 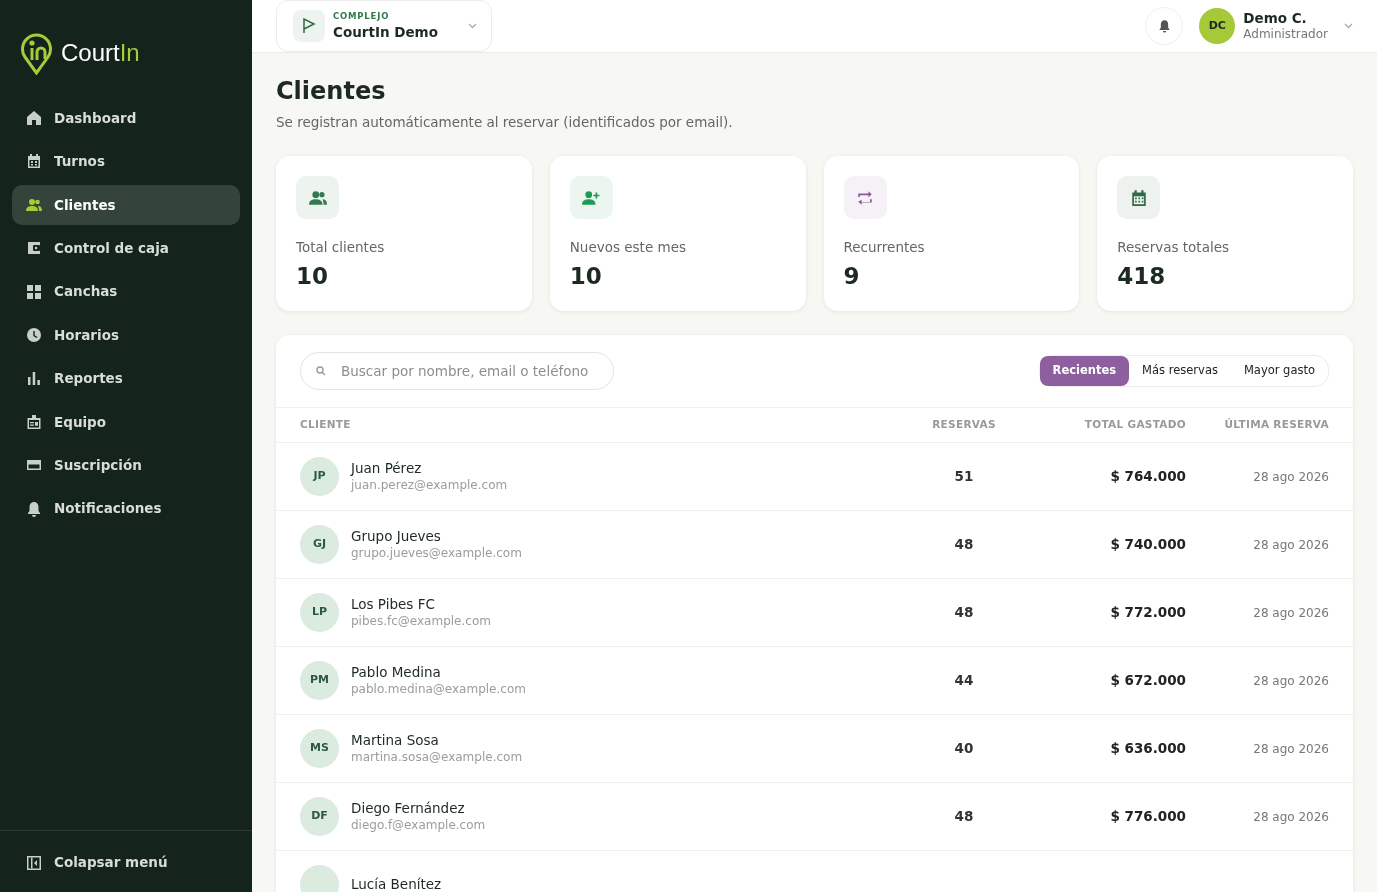 What do you see at coordinates (34, 862) in the screenshot?
I see `sidebar-collapse-icon` at bounding box center [34, 862].